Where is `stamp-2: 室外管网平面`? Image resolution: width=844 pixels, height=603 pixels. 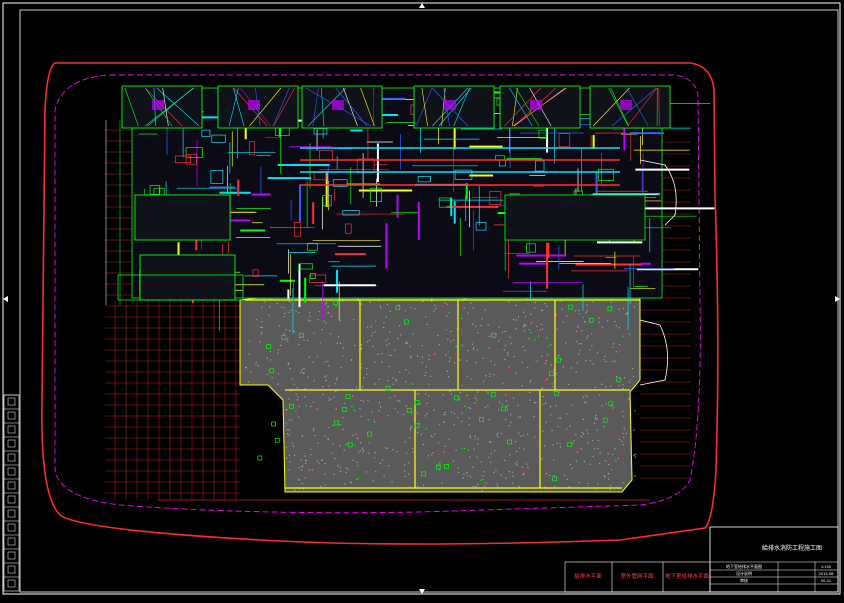
stamp-2: 室外管网平面 is located at coordinates (637, 576).